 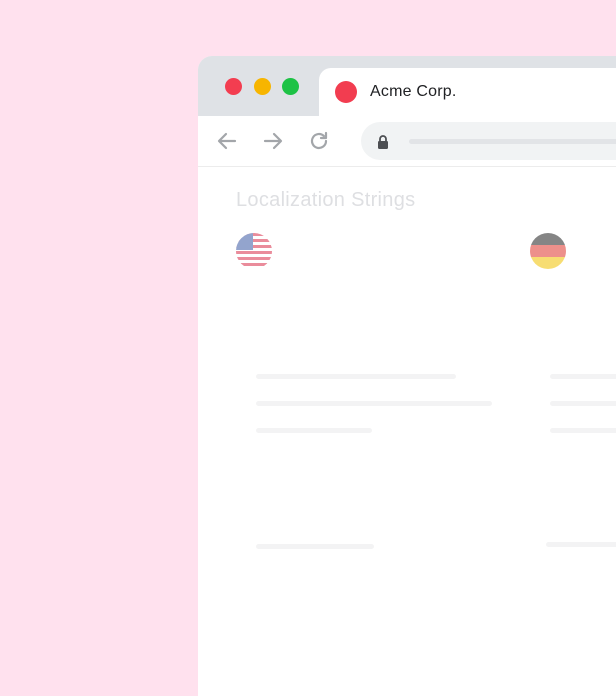 What do you see at coordinates (581, 544) in the screenshot?
I see `de-meta-line` at bounding box center [581, 544].